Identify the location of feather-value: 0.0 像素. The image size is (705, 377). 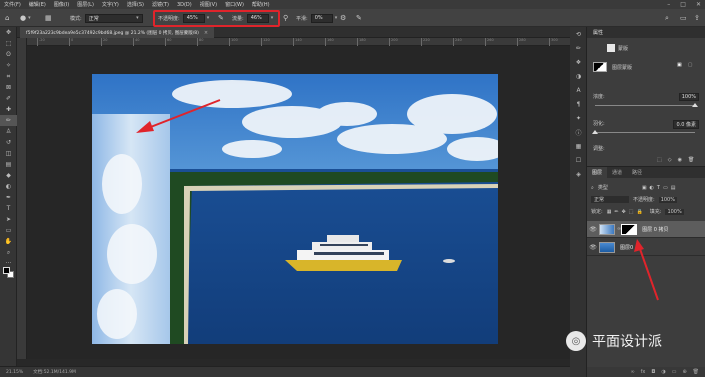
(686, 124).